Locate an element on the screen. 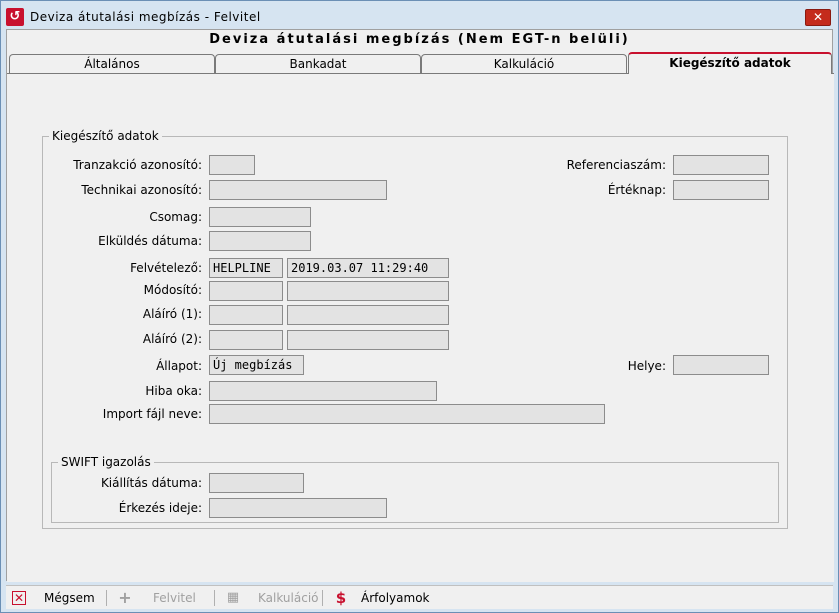 The image size is (839, 613). elkuldes-label: Elküldés dátuma: is located at coordinates (150, 241).